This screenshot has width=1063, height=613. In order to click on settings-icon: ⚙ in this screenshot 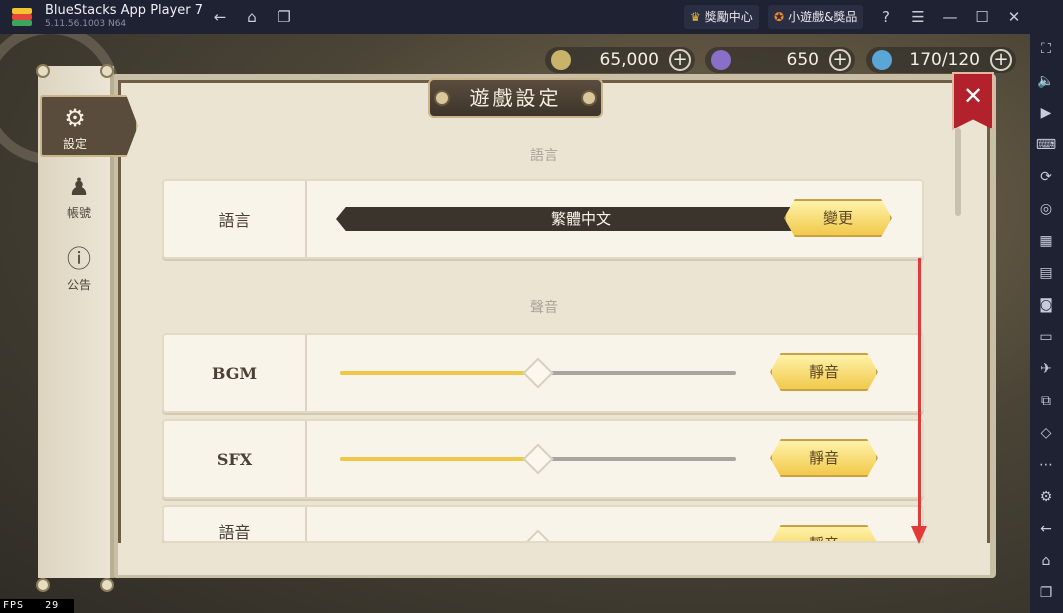, I will do `click(1046, 497)`.